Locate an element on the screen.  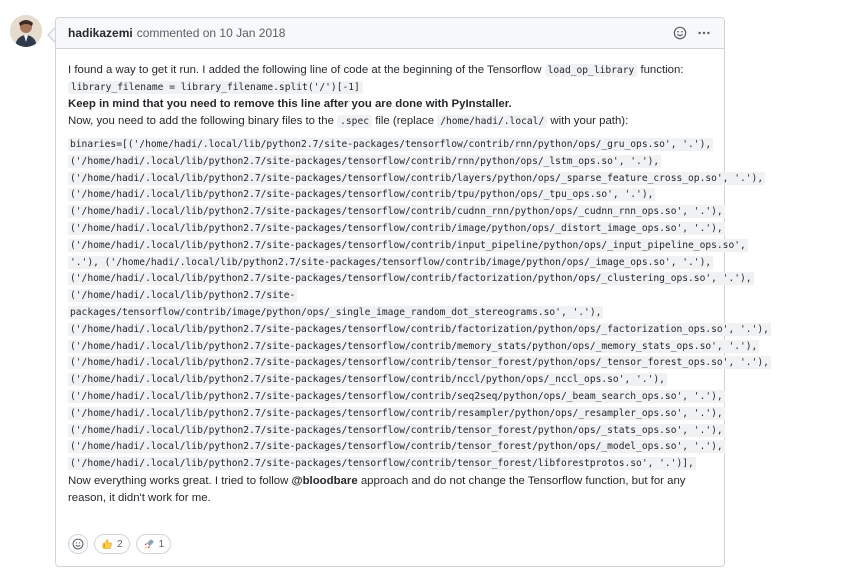
code-line: ('/home/hadi/.local/lib/python2.7/site- is located at coordinates (390, 296).